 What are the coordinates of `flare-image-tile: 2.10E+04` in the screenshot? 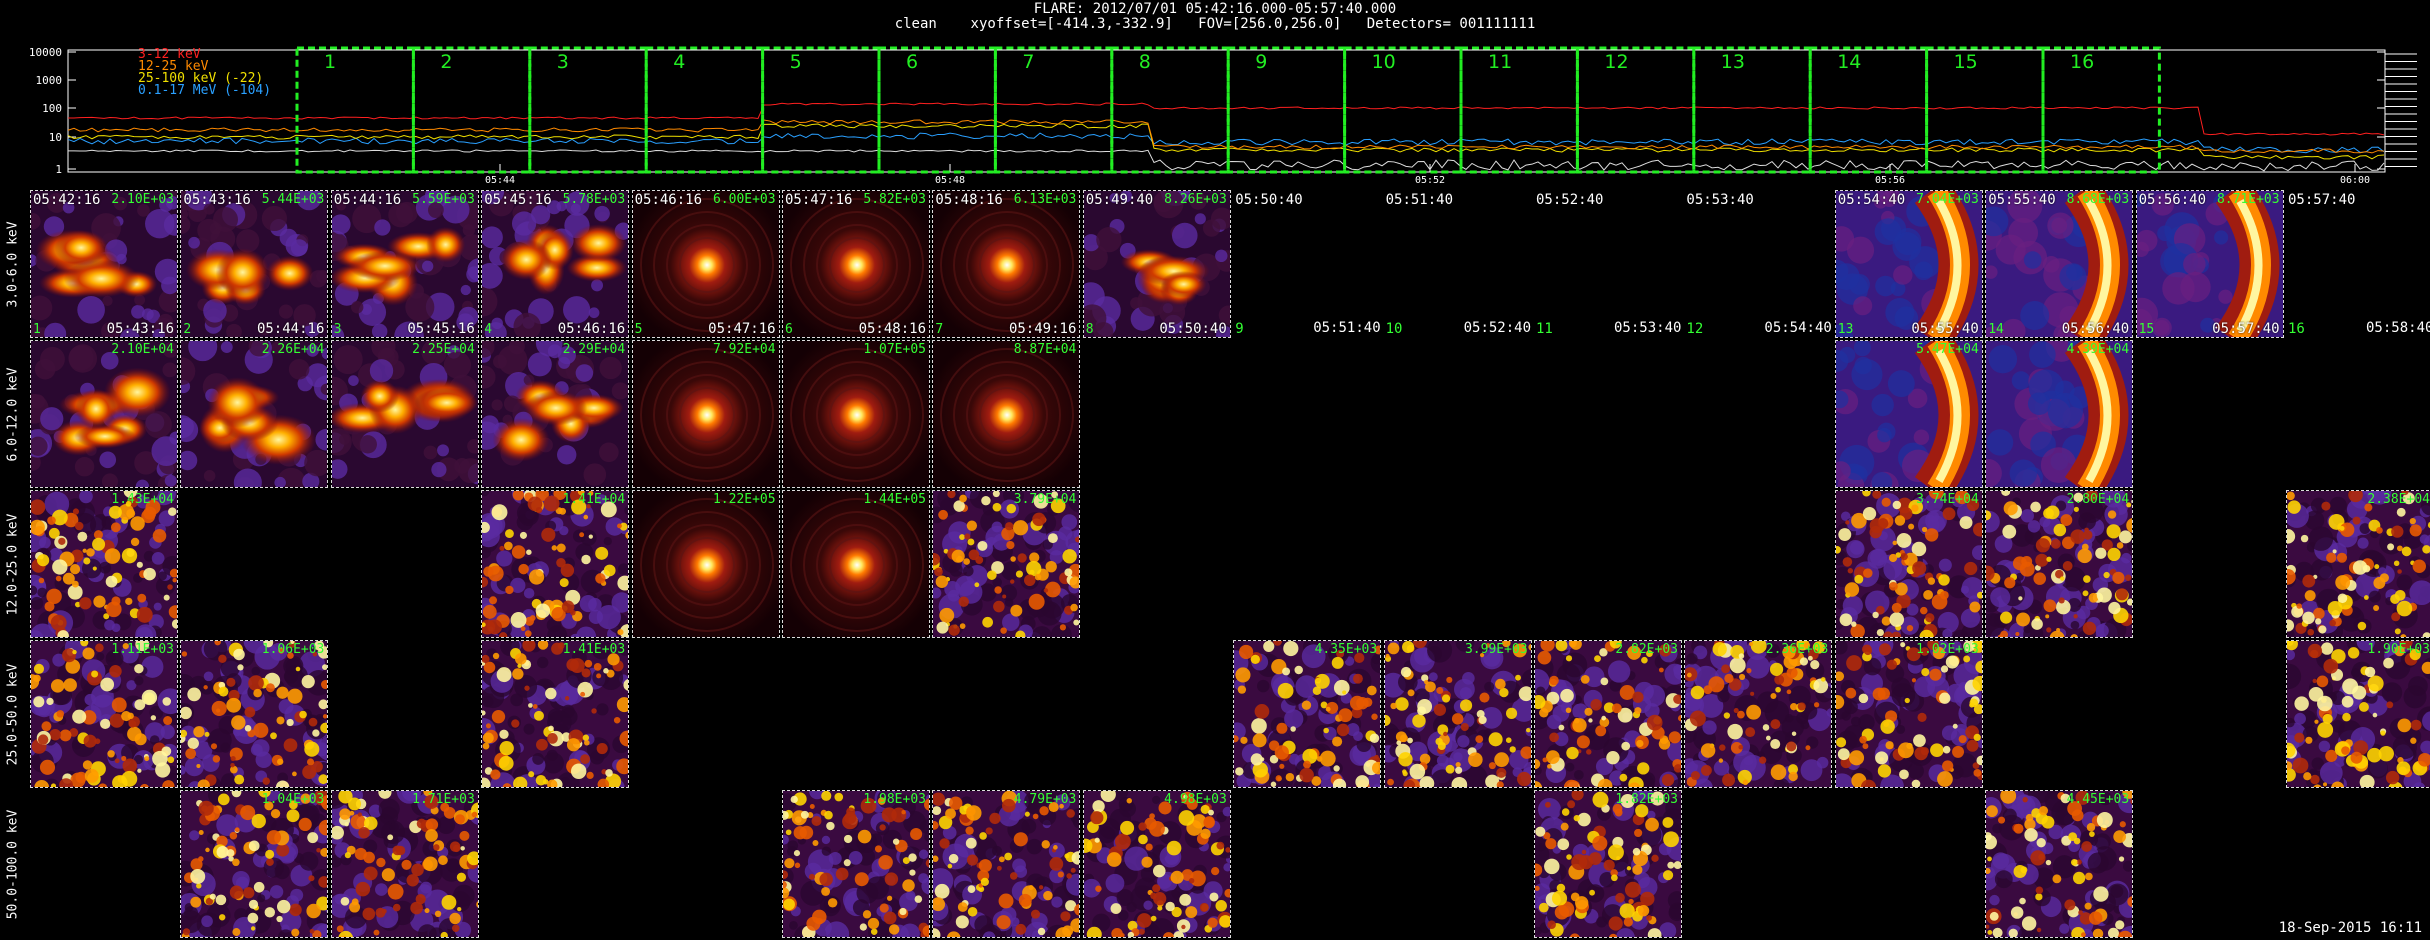 It's located at (104, 414).